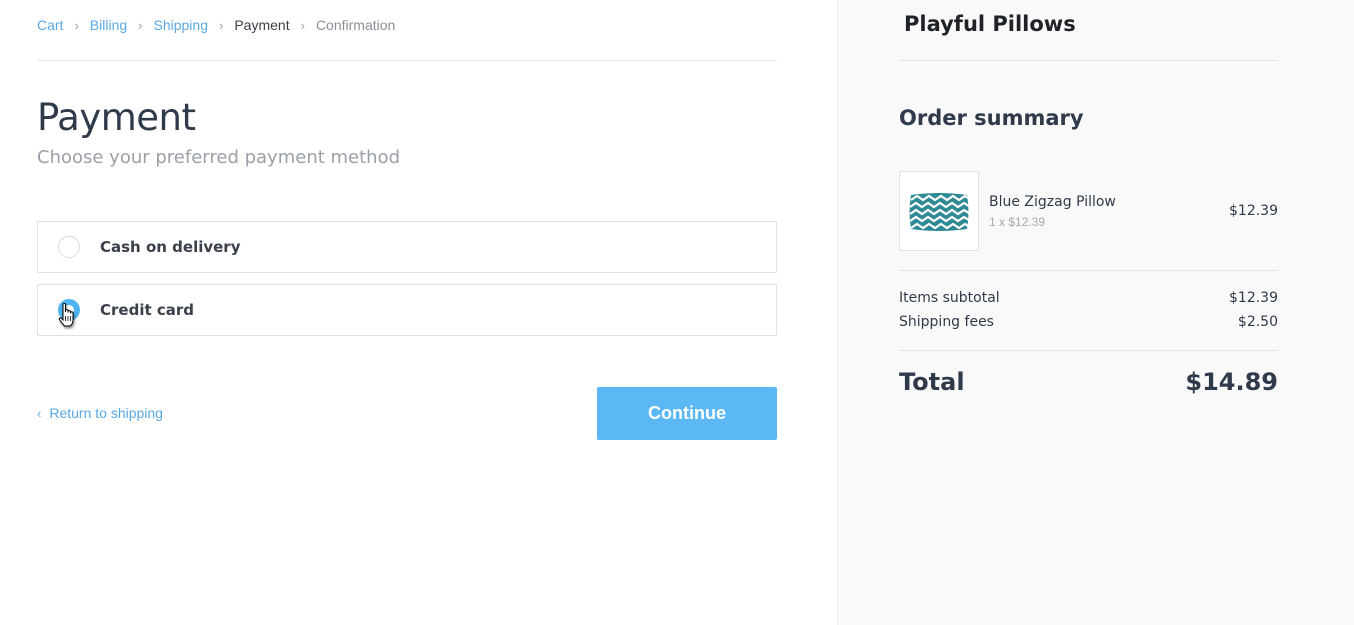 The height and width of the screenshot is (625, 1354). What do you see at coordinates (1257, 322) in the screenshot?
I see `shipping-fees-value: $2.50` at bounding box center [1257, 322].